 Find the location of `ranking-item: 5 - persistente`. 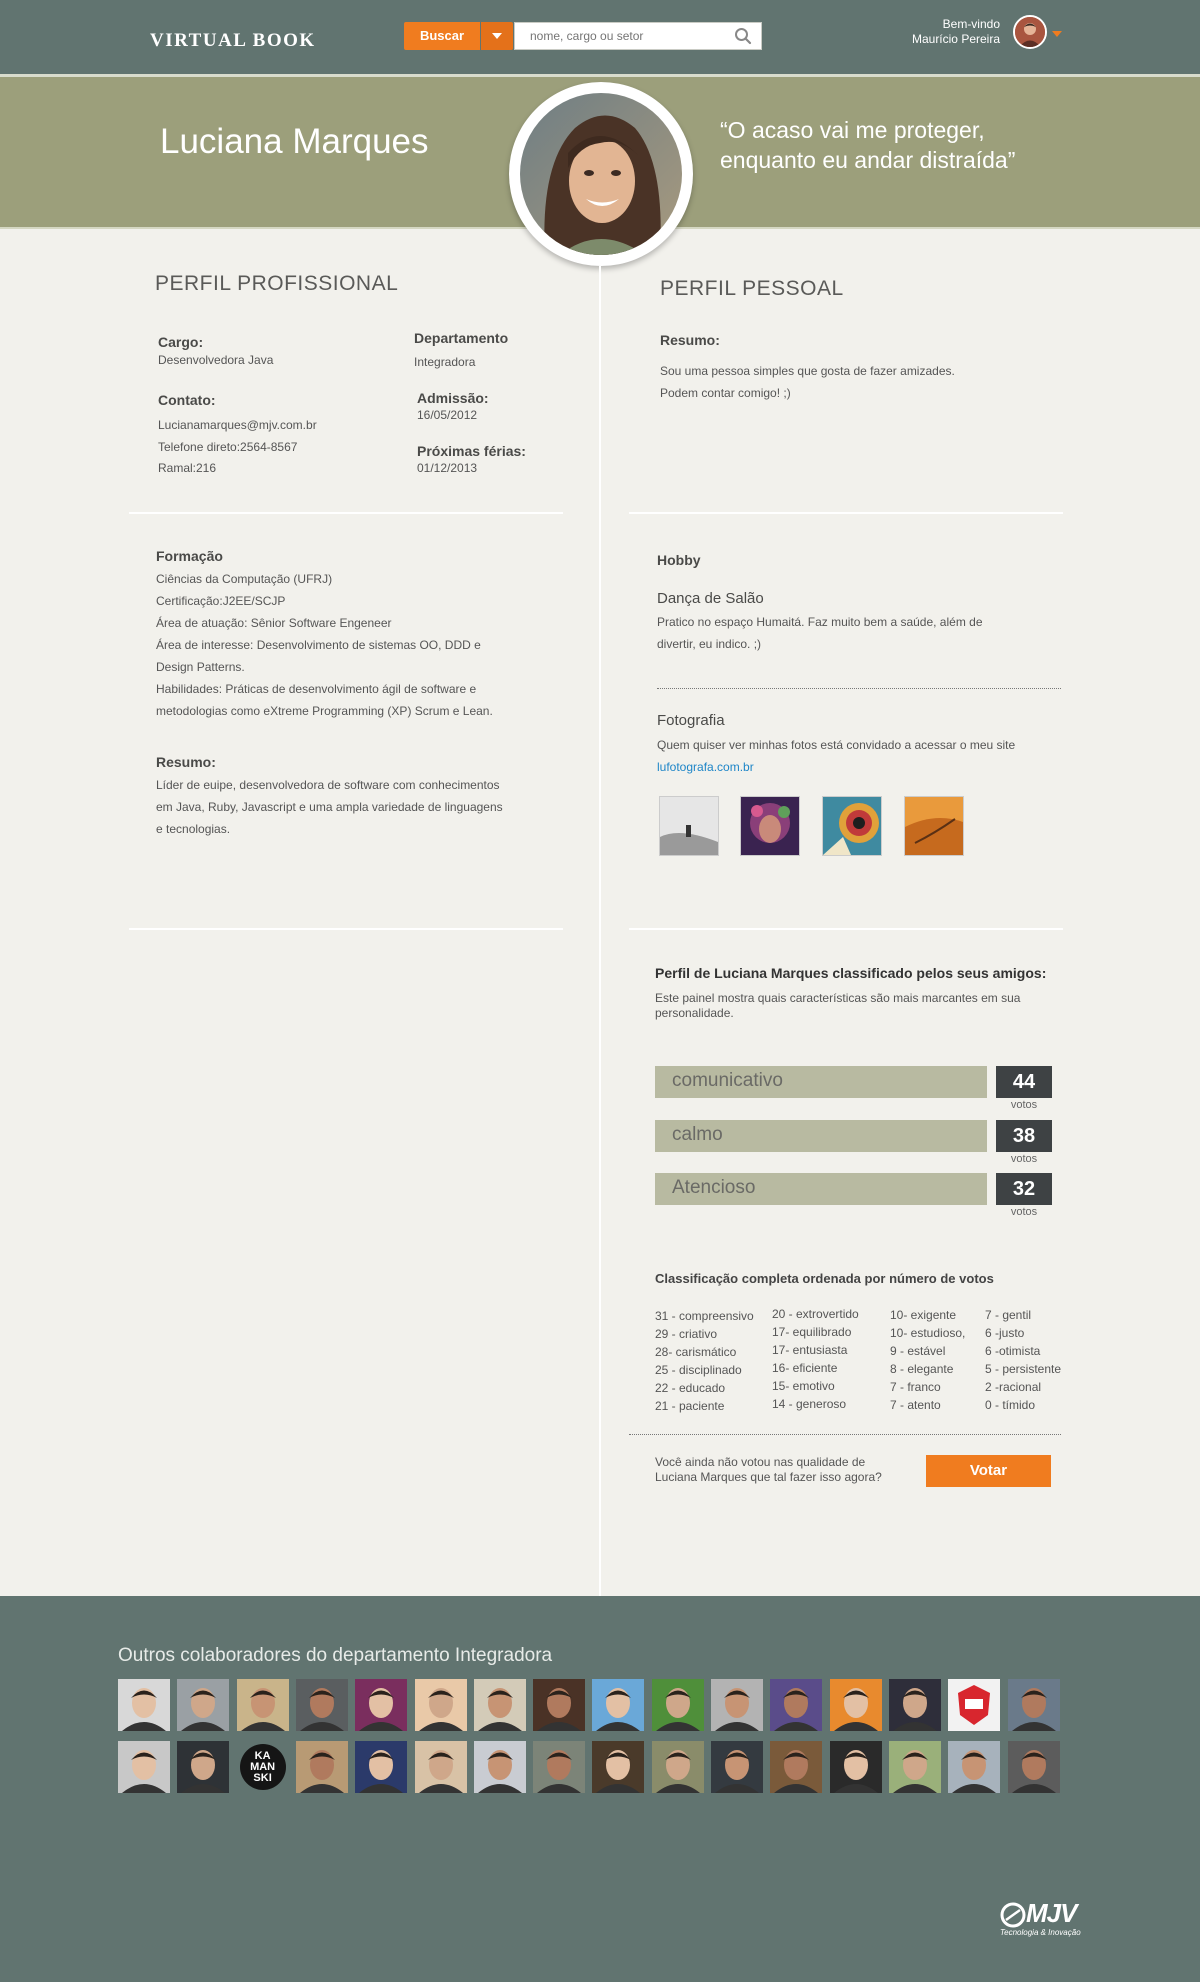

ranking-item: 5 - persistente is located at coordinates (1023, 1369).